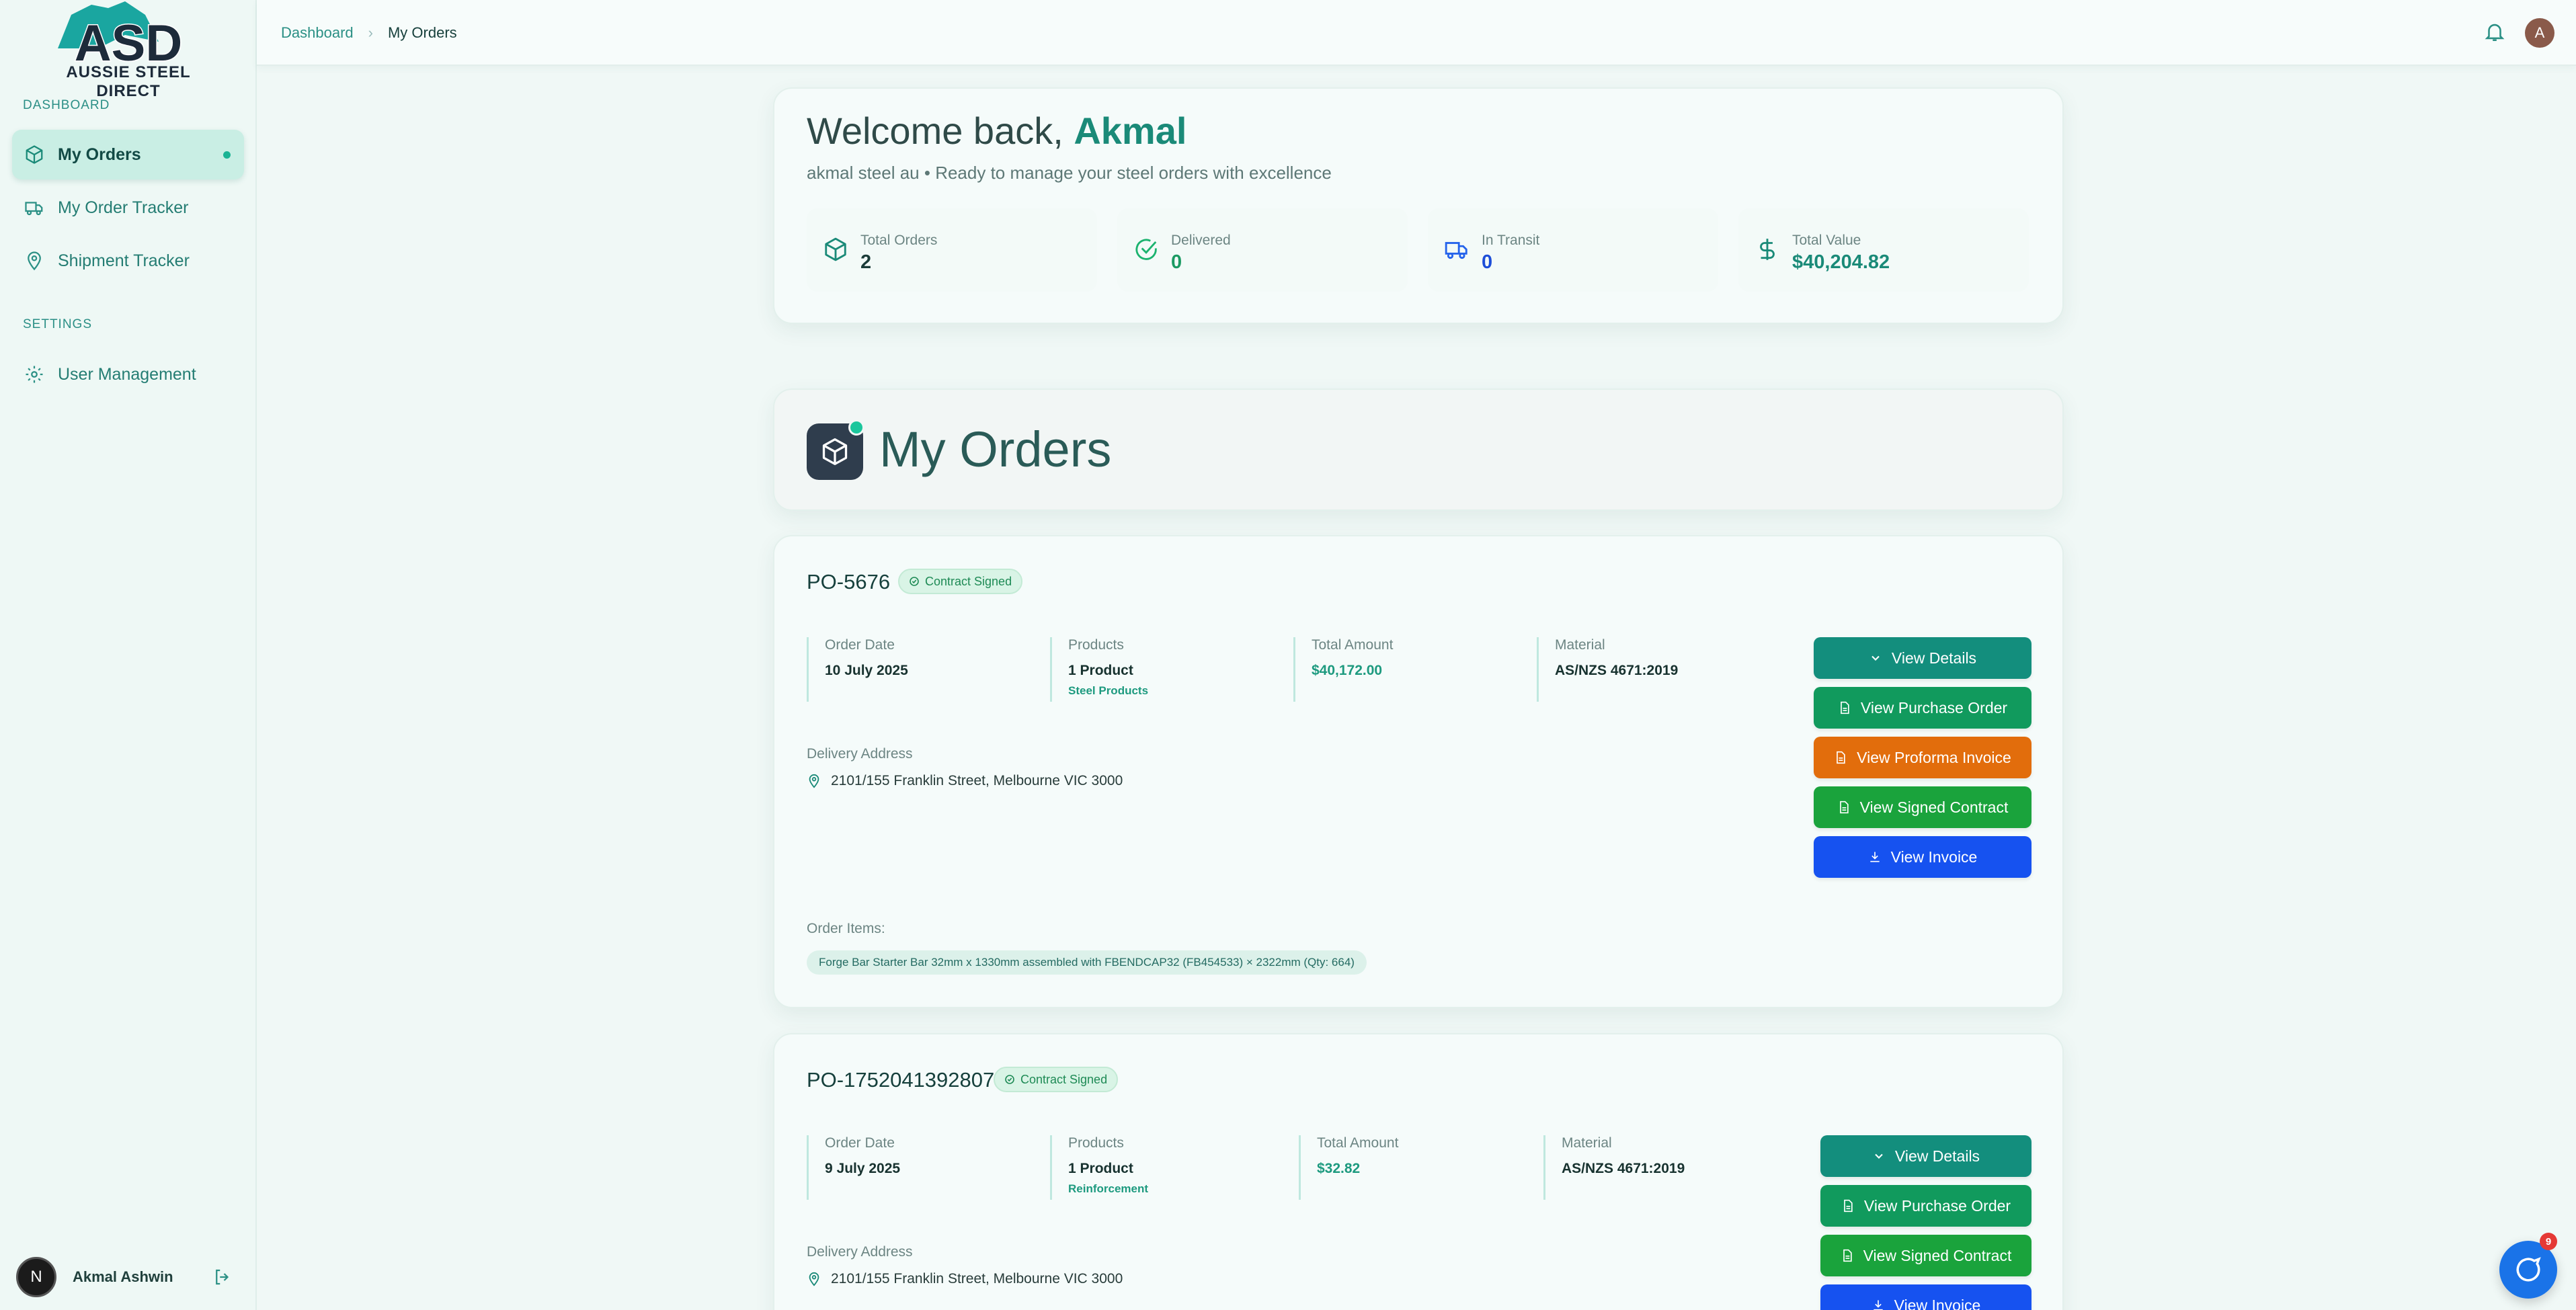  I want to click on sidebar-item-label: User Management, so click(127, 374).